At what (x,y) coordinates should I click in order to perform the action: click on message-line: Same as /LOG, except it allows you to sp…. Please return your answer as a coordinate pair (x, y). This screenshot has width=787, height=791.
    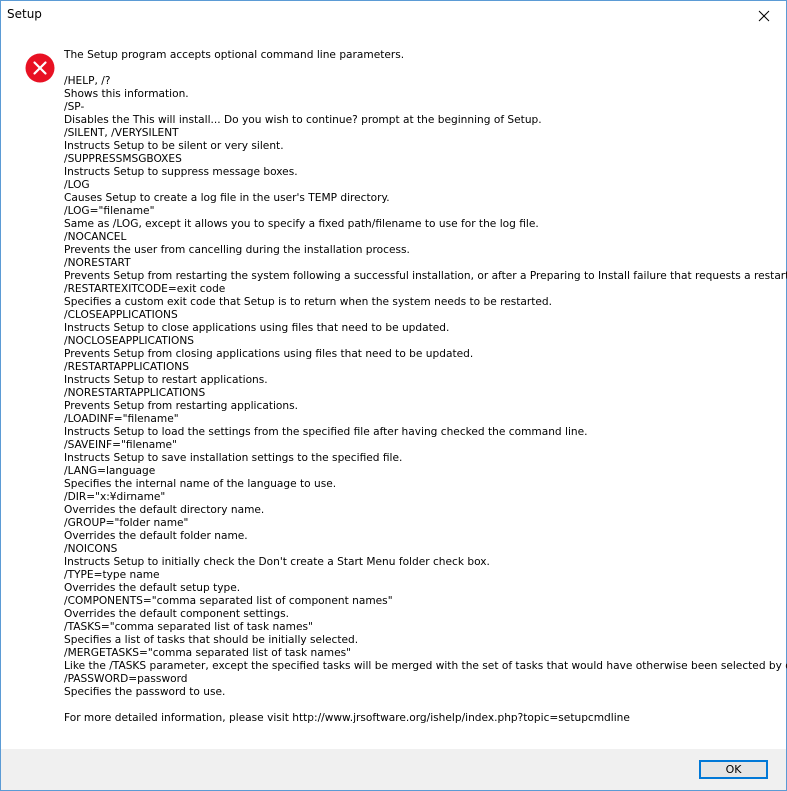
    Looking at the image, I should click on (301, 224).